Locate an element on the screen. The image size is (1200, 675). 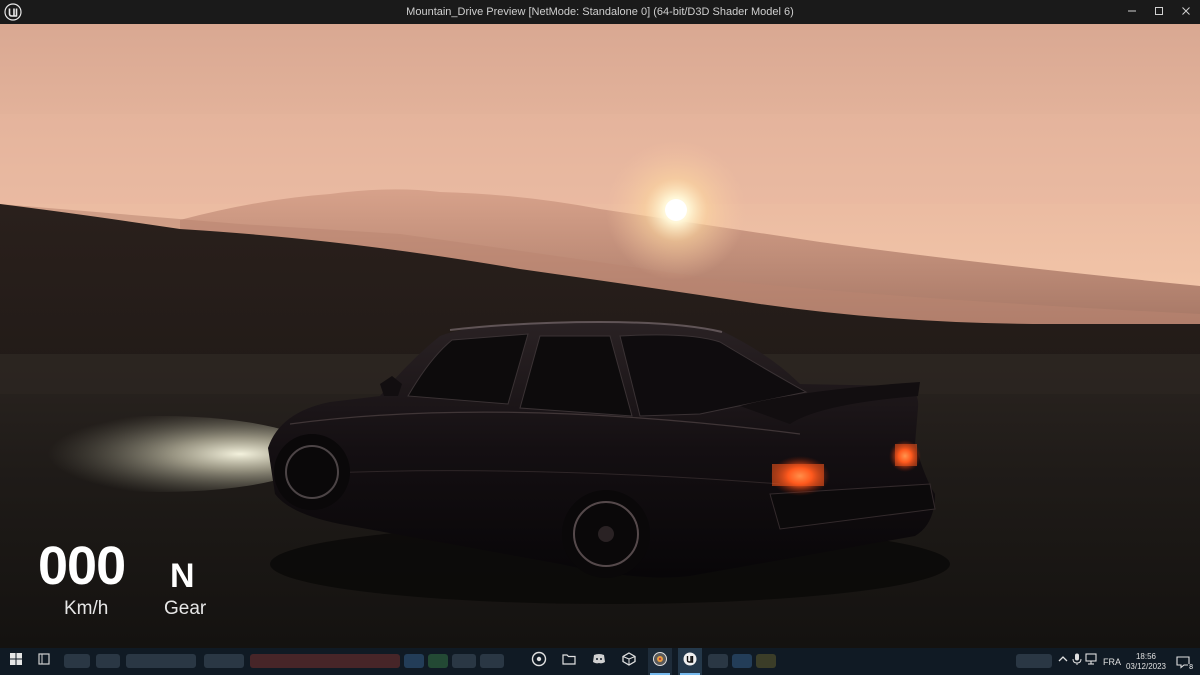
maximize-button is located at coordinates (1159, 12).